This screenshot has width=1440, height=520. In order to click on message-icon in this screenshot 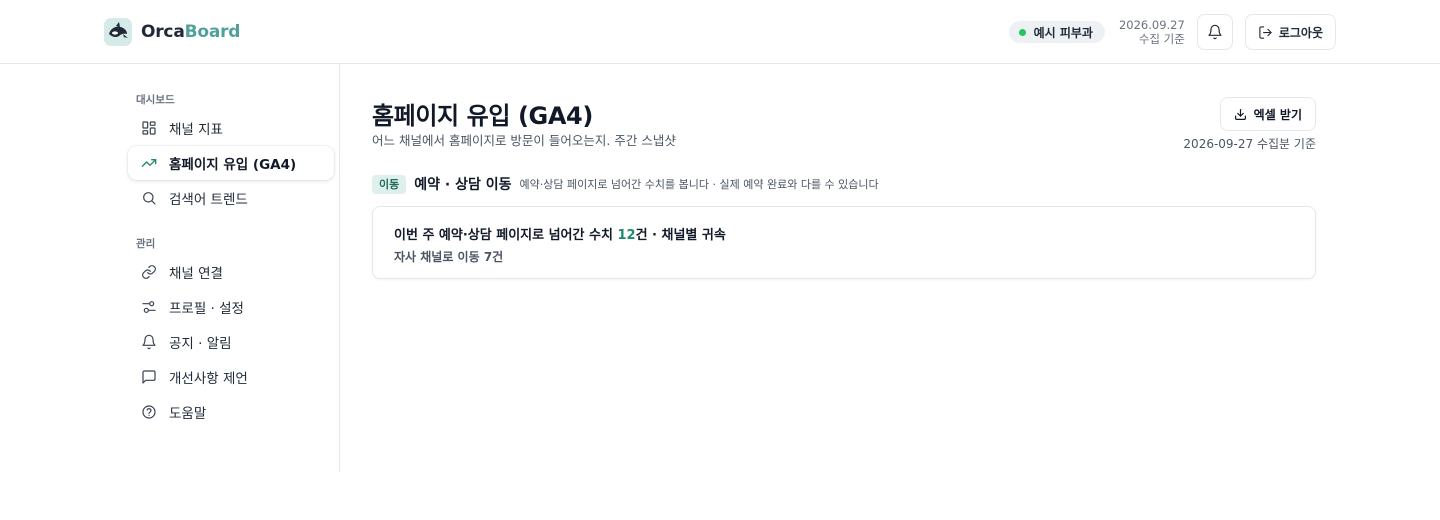, I will do `click(148, 377)`.